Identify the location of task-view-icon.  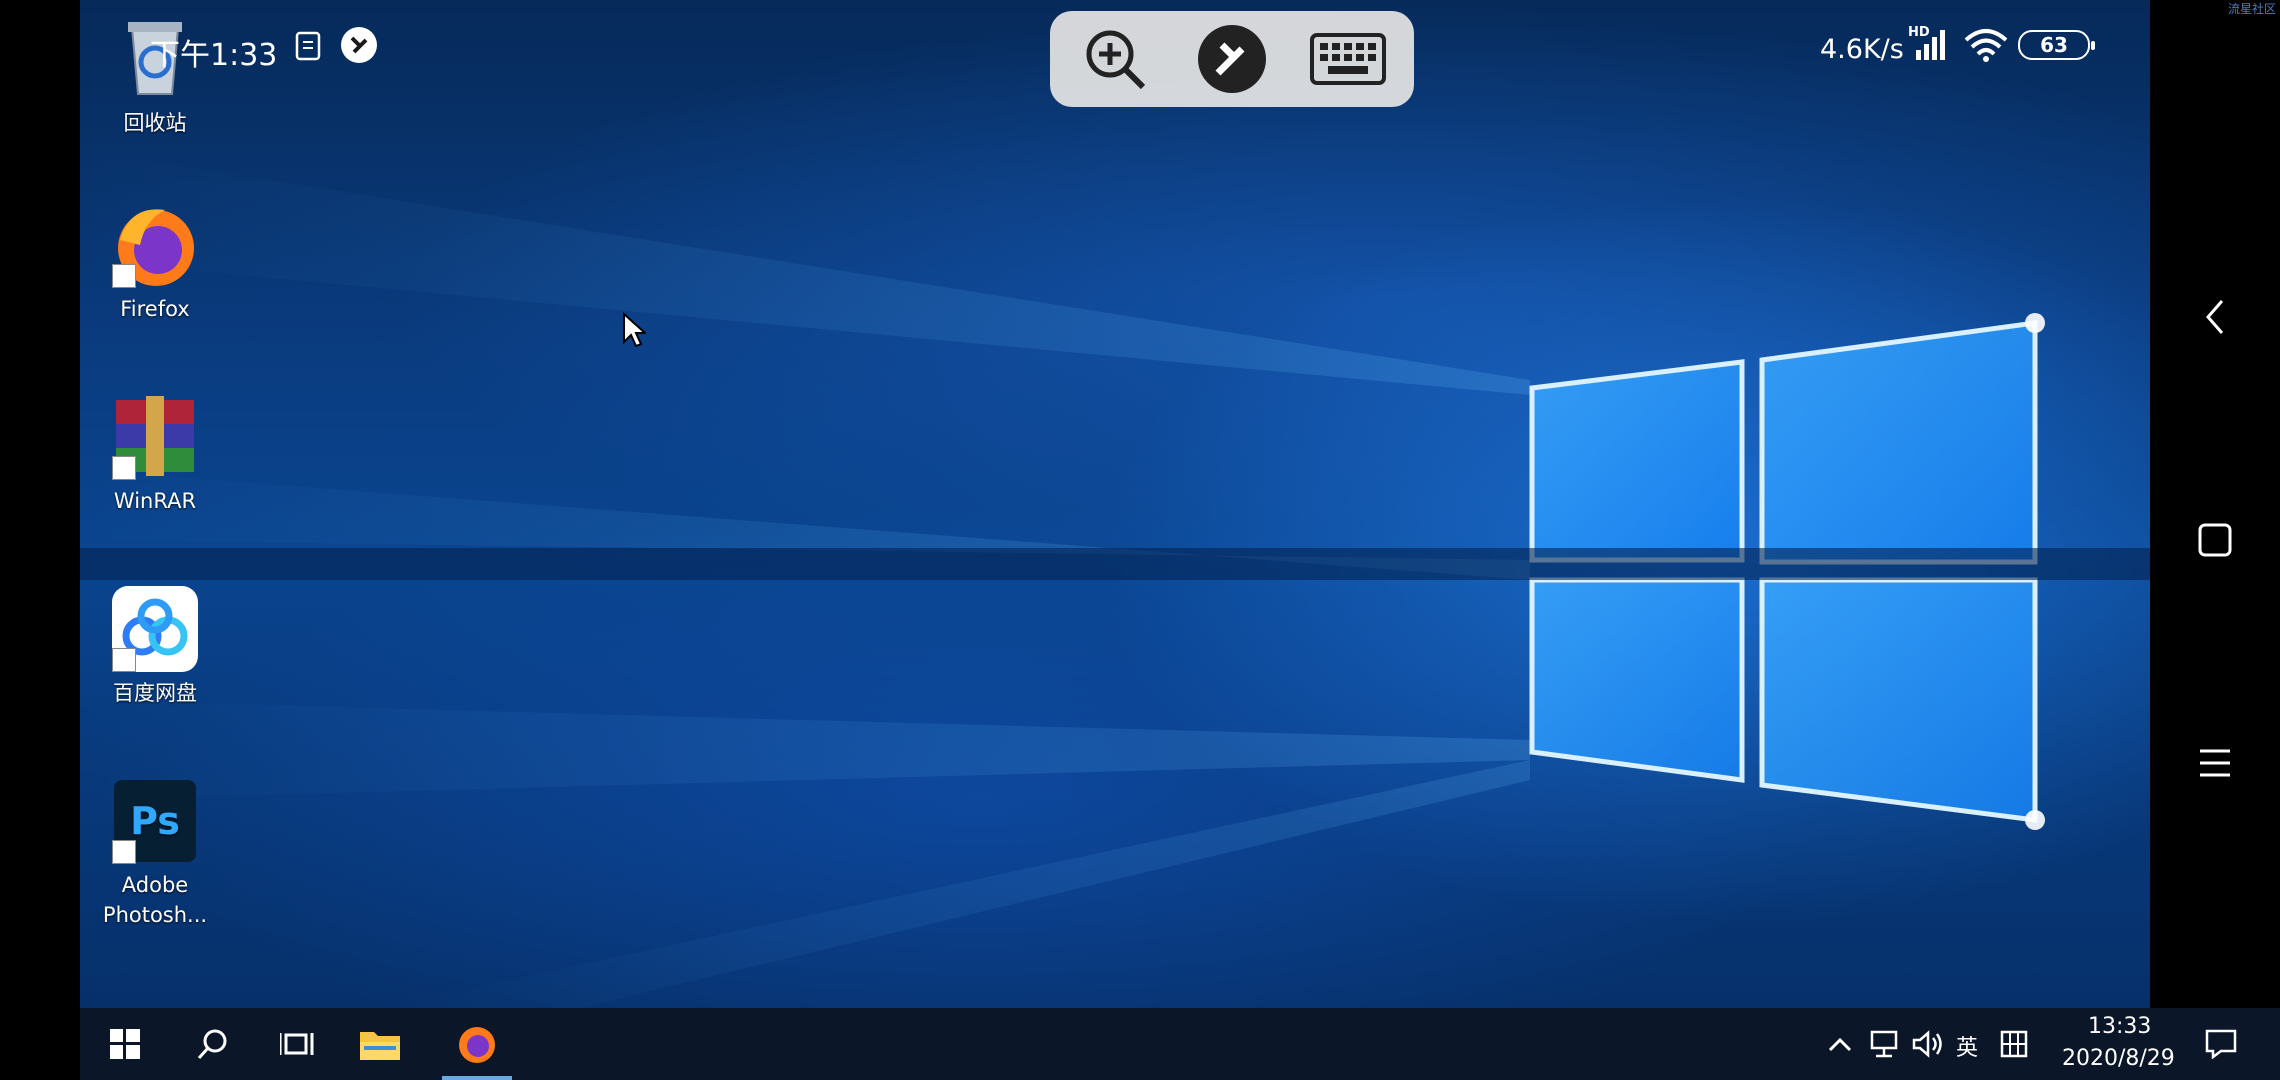
(297, 1044).